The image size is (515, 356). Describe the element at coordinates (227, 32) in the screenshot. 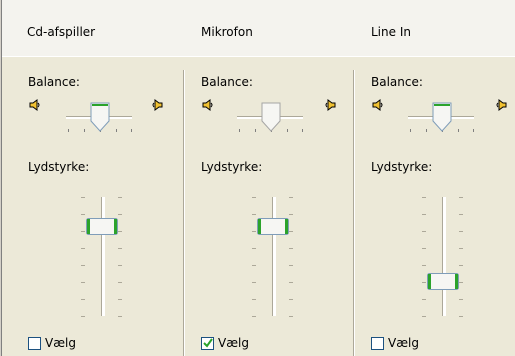

I see `channel-title: Mikrofon` at that location.